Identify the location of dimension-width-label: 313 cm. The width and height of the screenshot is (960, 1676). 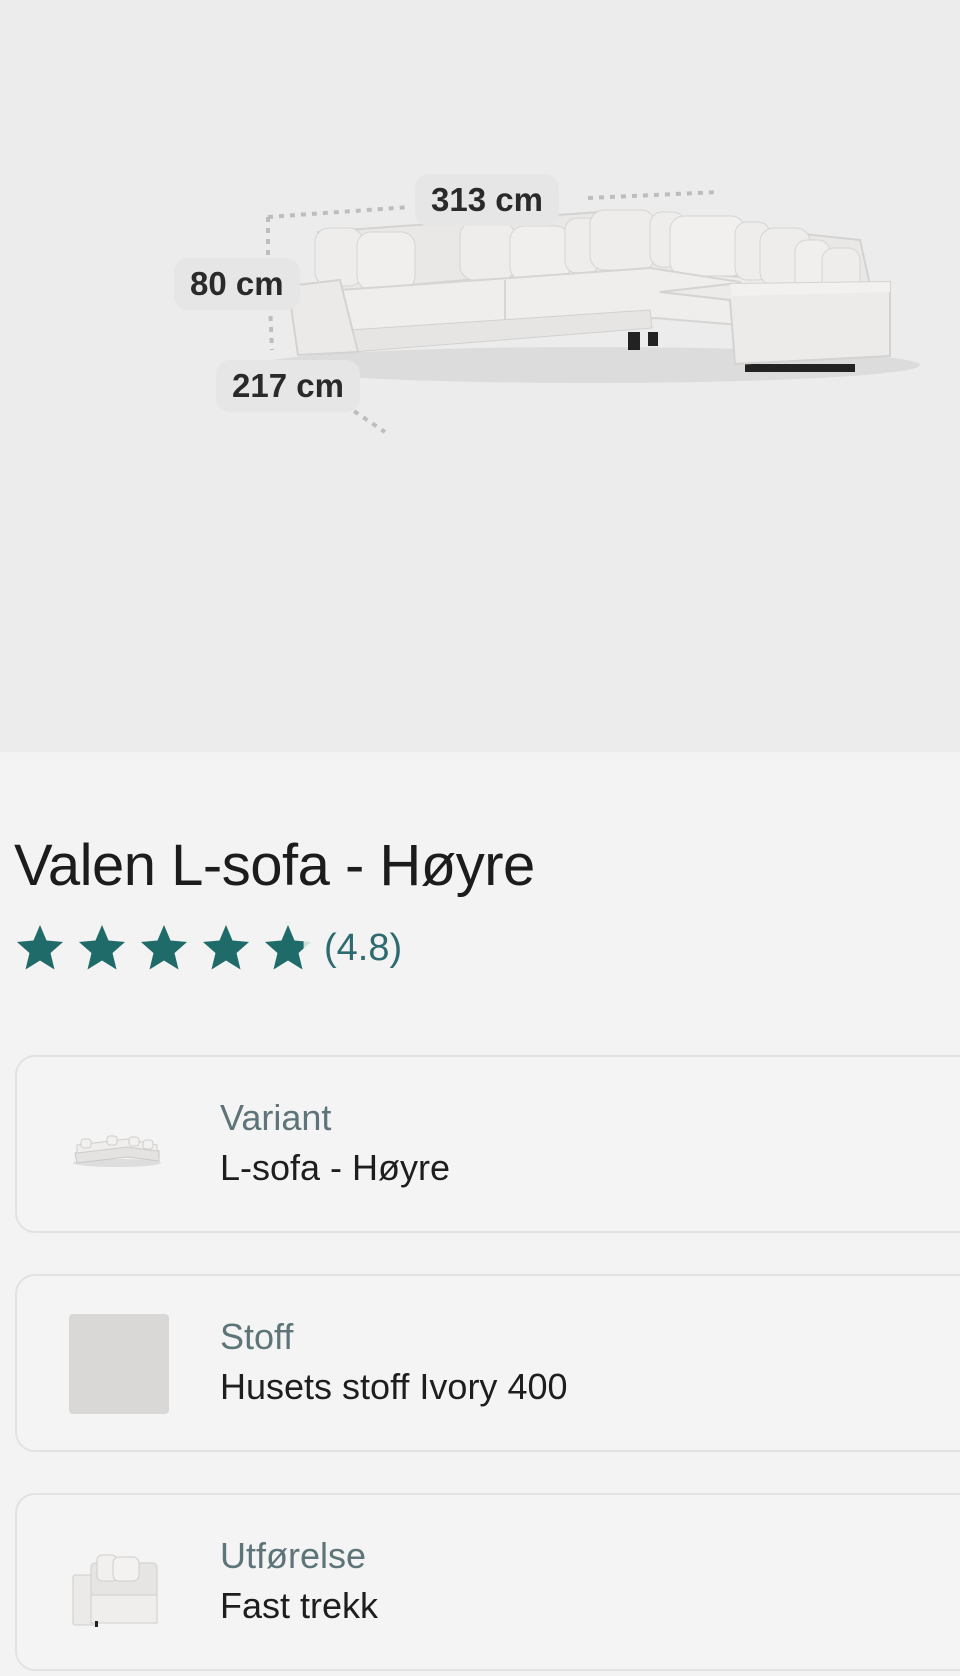
(487, 200).